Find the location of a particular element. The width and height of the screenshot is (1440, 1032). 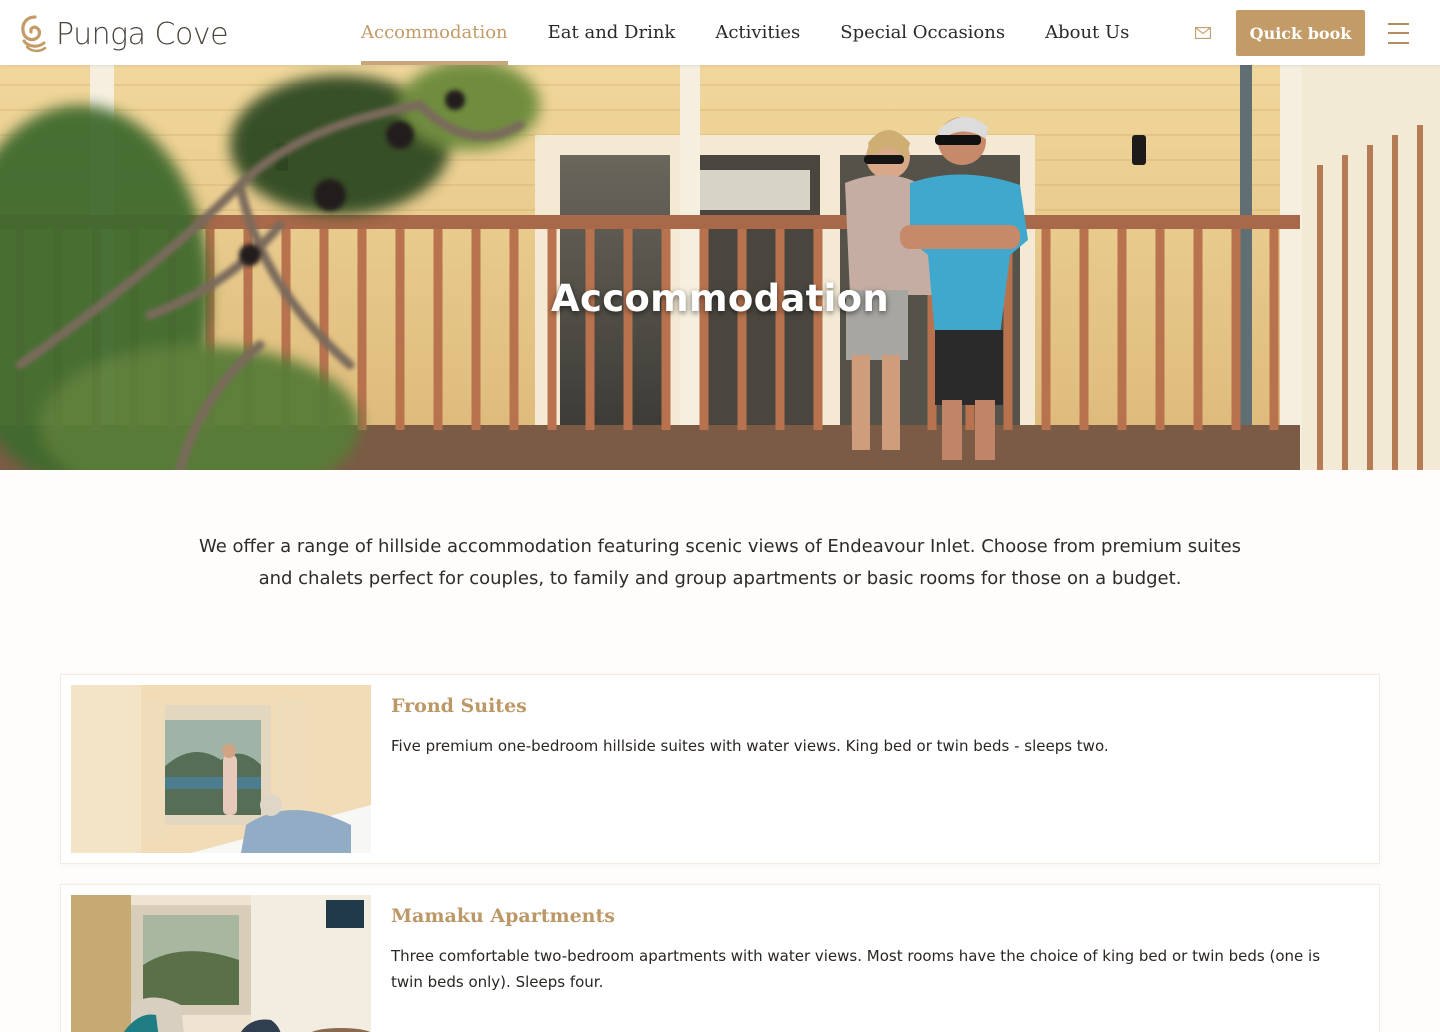

envelope-icon is located at coordinates (1203, 33).